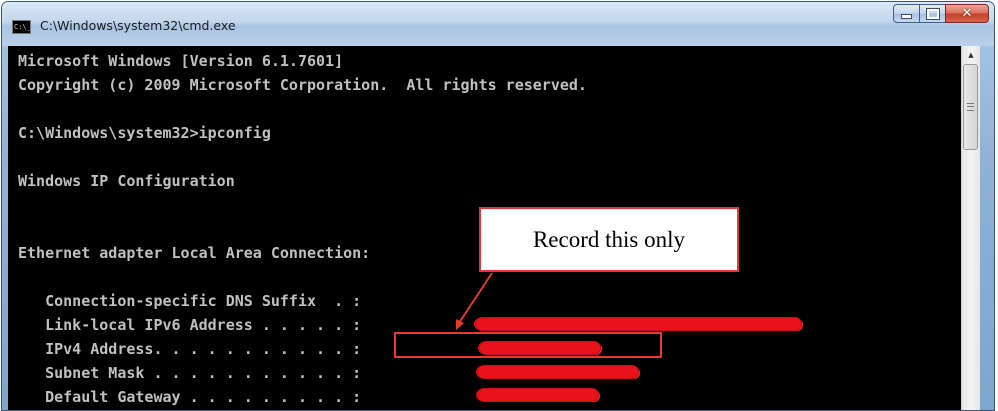  Describe the element at coordinates (474, 301) in the screenshot. I see `annotation-arrow-icon` at that location.